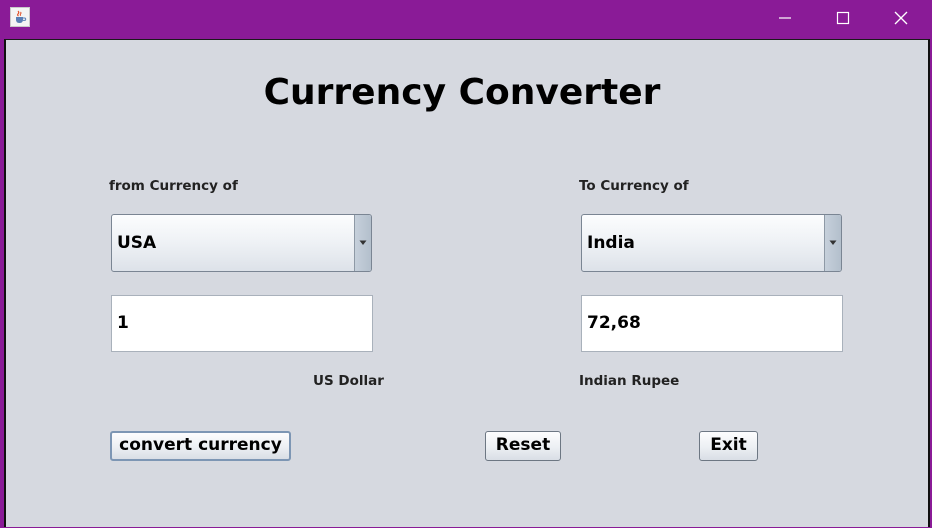  Describe the element at coordinates (200, 446) in the screenshot. I see `convert-currency-button: convert currency` at that location.